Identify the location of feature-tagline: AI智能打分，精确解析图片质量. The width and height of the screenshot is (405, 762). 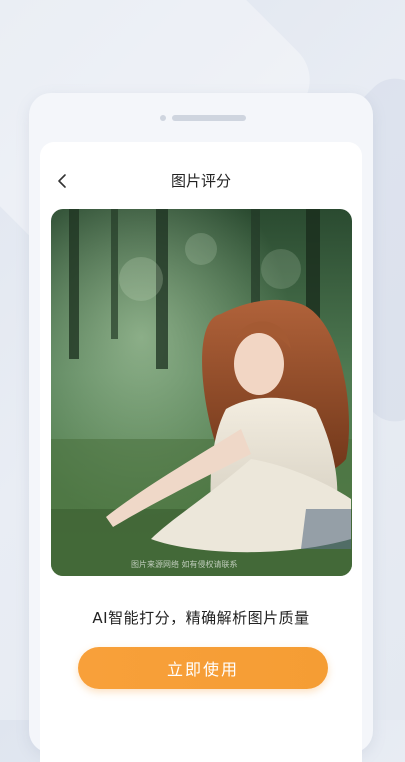
(201, 618).